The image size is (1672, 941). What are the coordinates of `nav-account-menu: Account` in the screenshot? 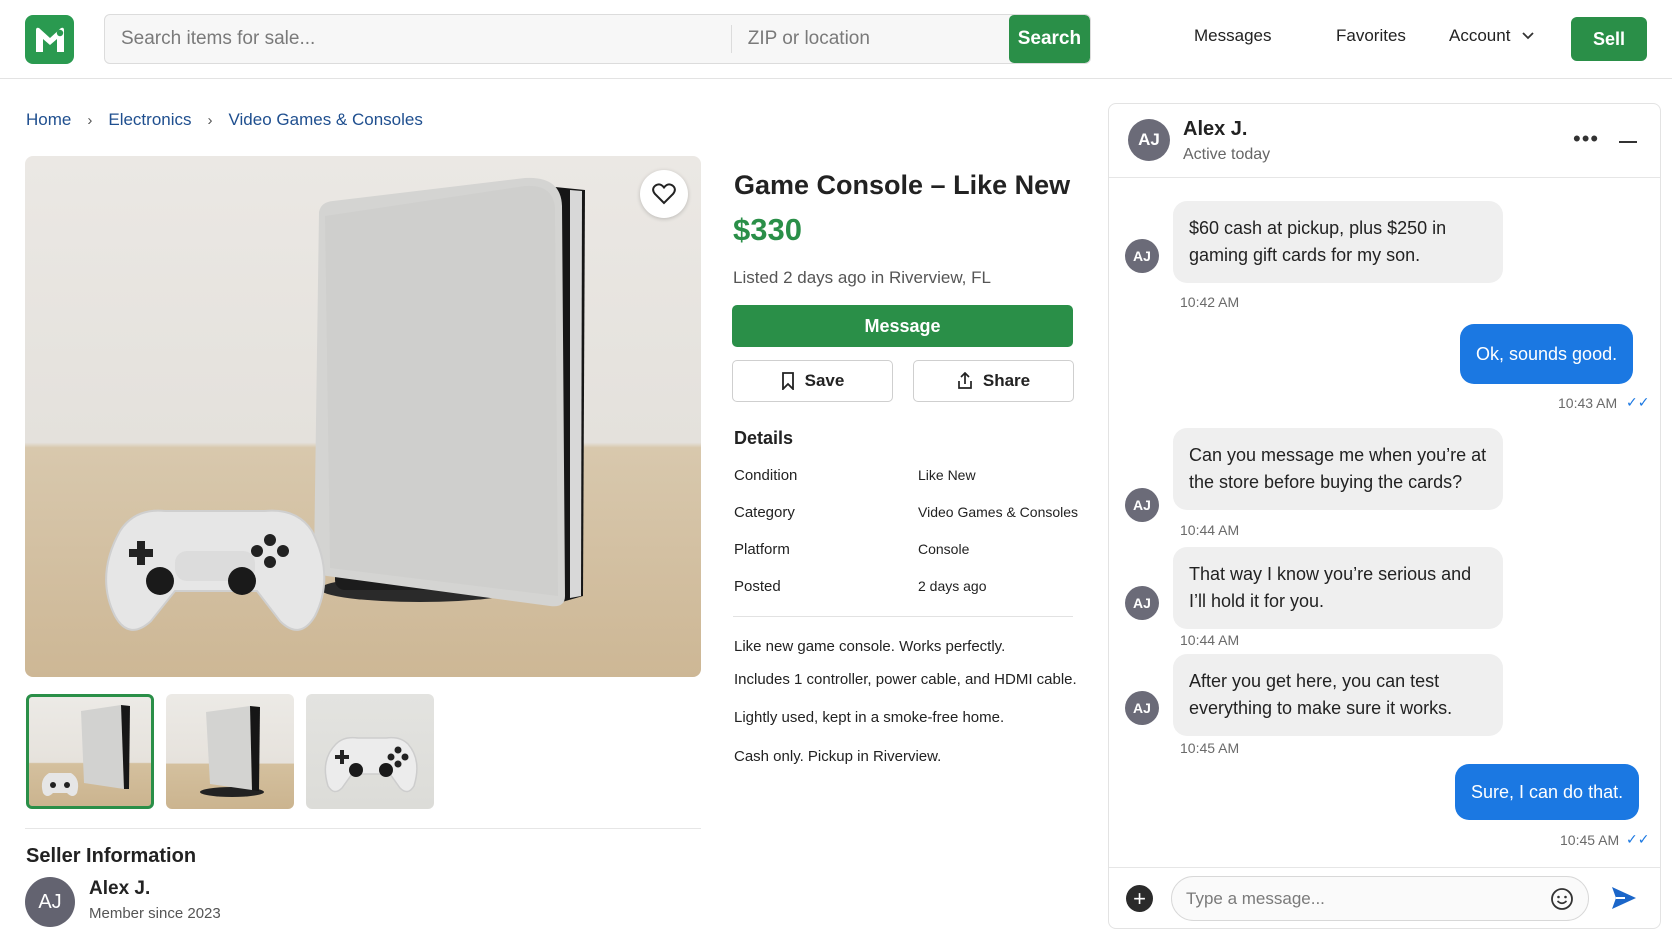 It's located at (1492, 36).